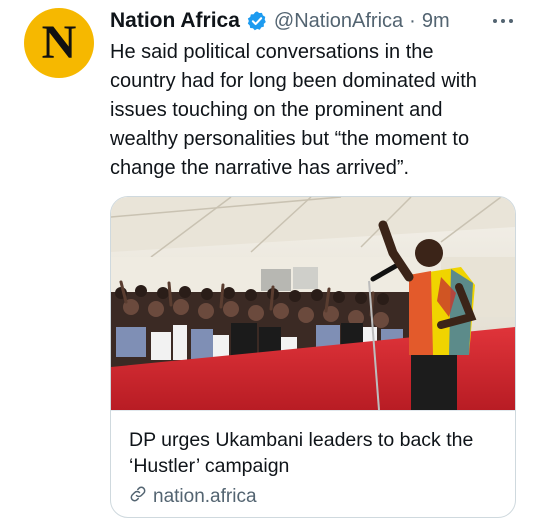  I want to click on timestamp: 9m, so click(436, 21).